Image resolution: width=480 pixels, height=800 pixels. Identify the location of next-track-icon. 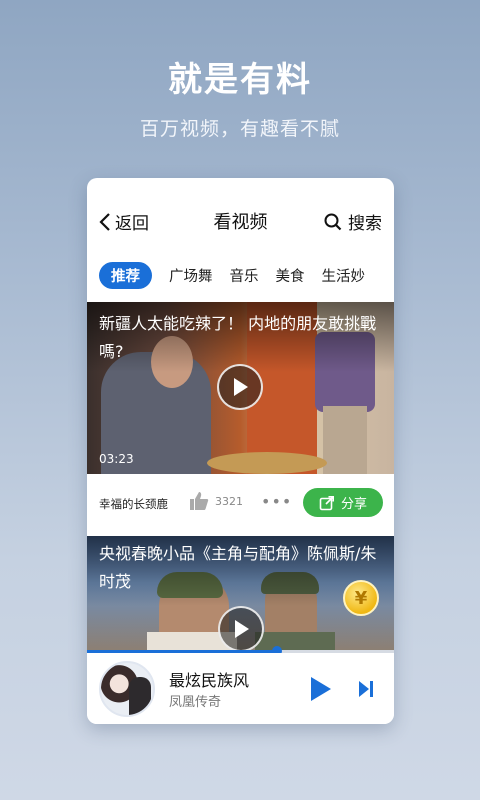
(366, 689).